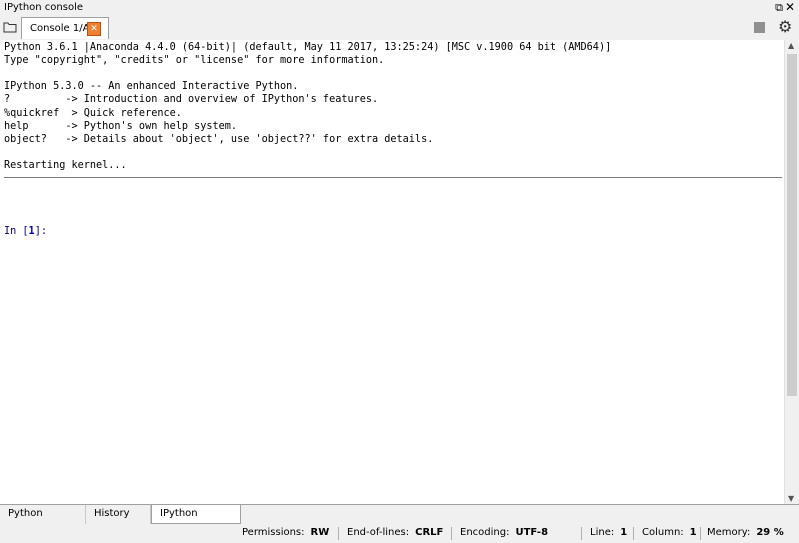 This screenshot has height=543, width=799. I want to click on gear-icon: ⚙, so click(785, 27).